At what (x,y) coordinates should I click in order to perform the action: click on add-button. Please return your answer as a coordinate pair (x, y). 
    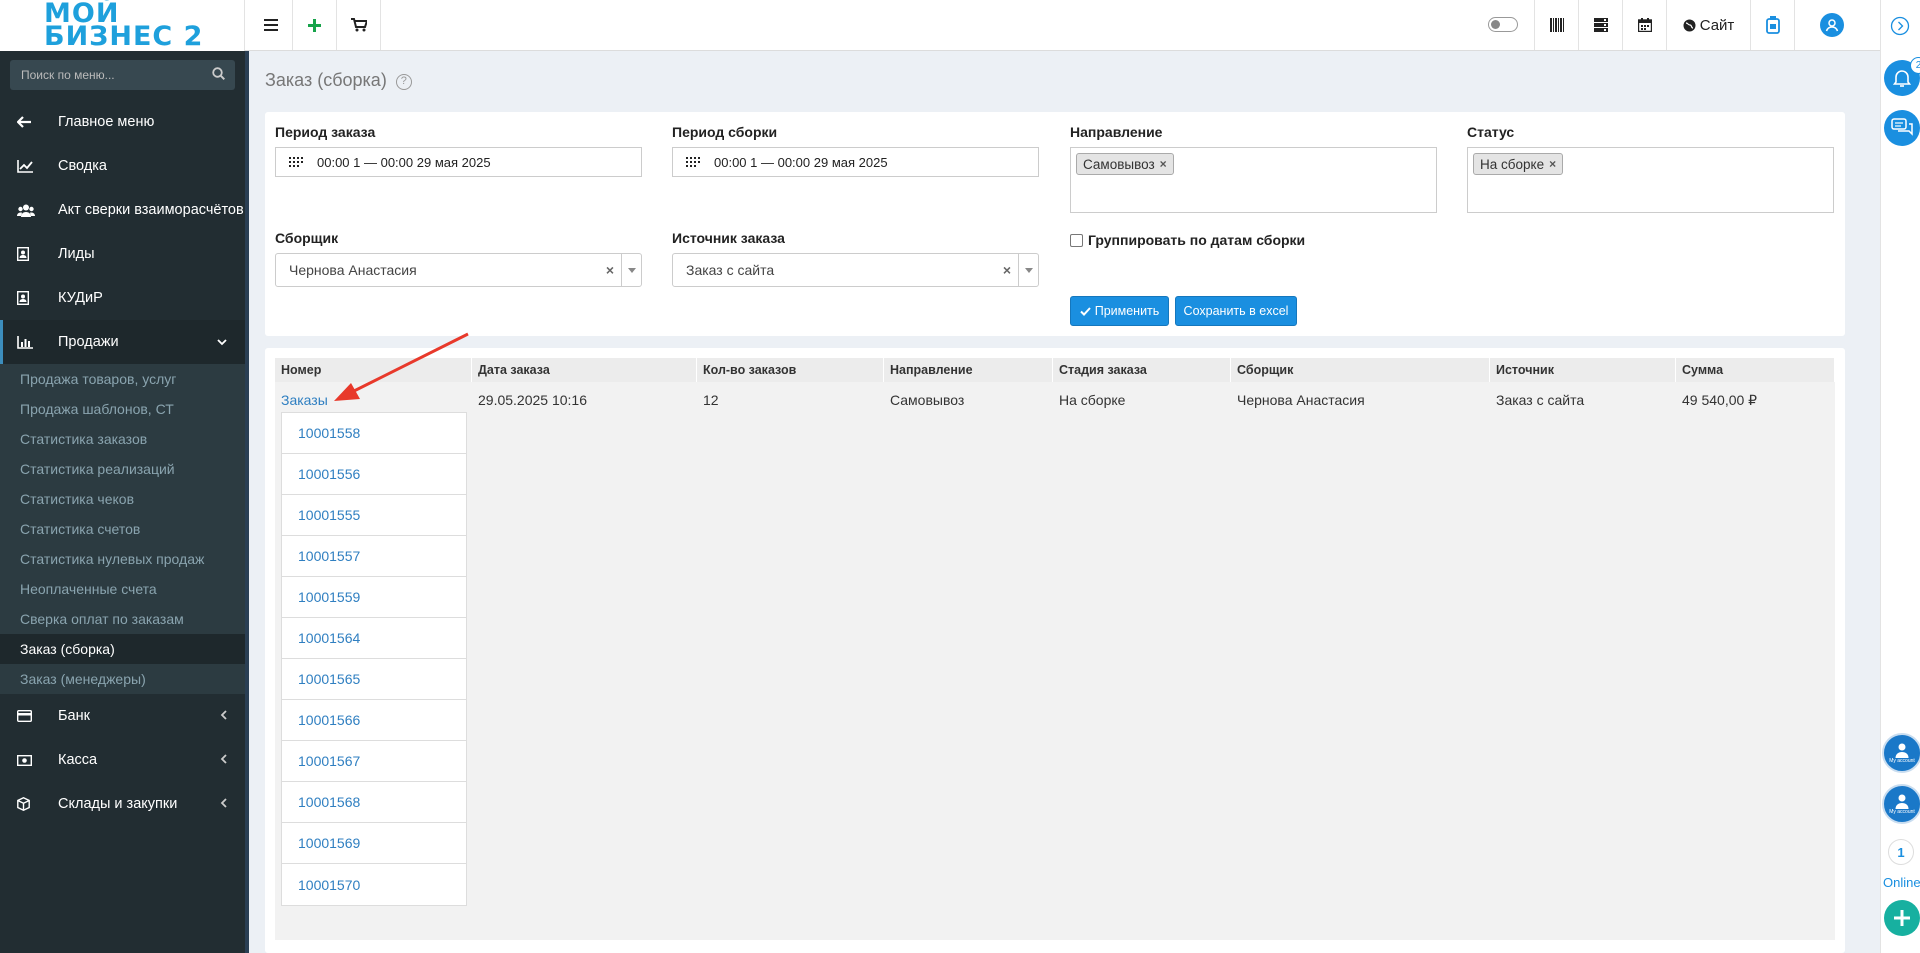
    Looking at the image, I should click on (315, 25).